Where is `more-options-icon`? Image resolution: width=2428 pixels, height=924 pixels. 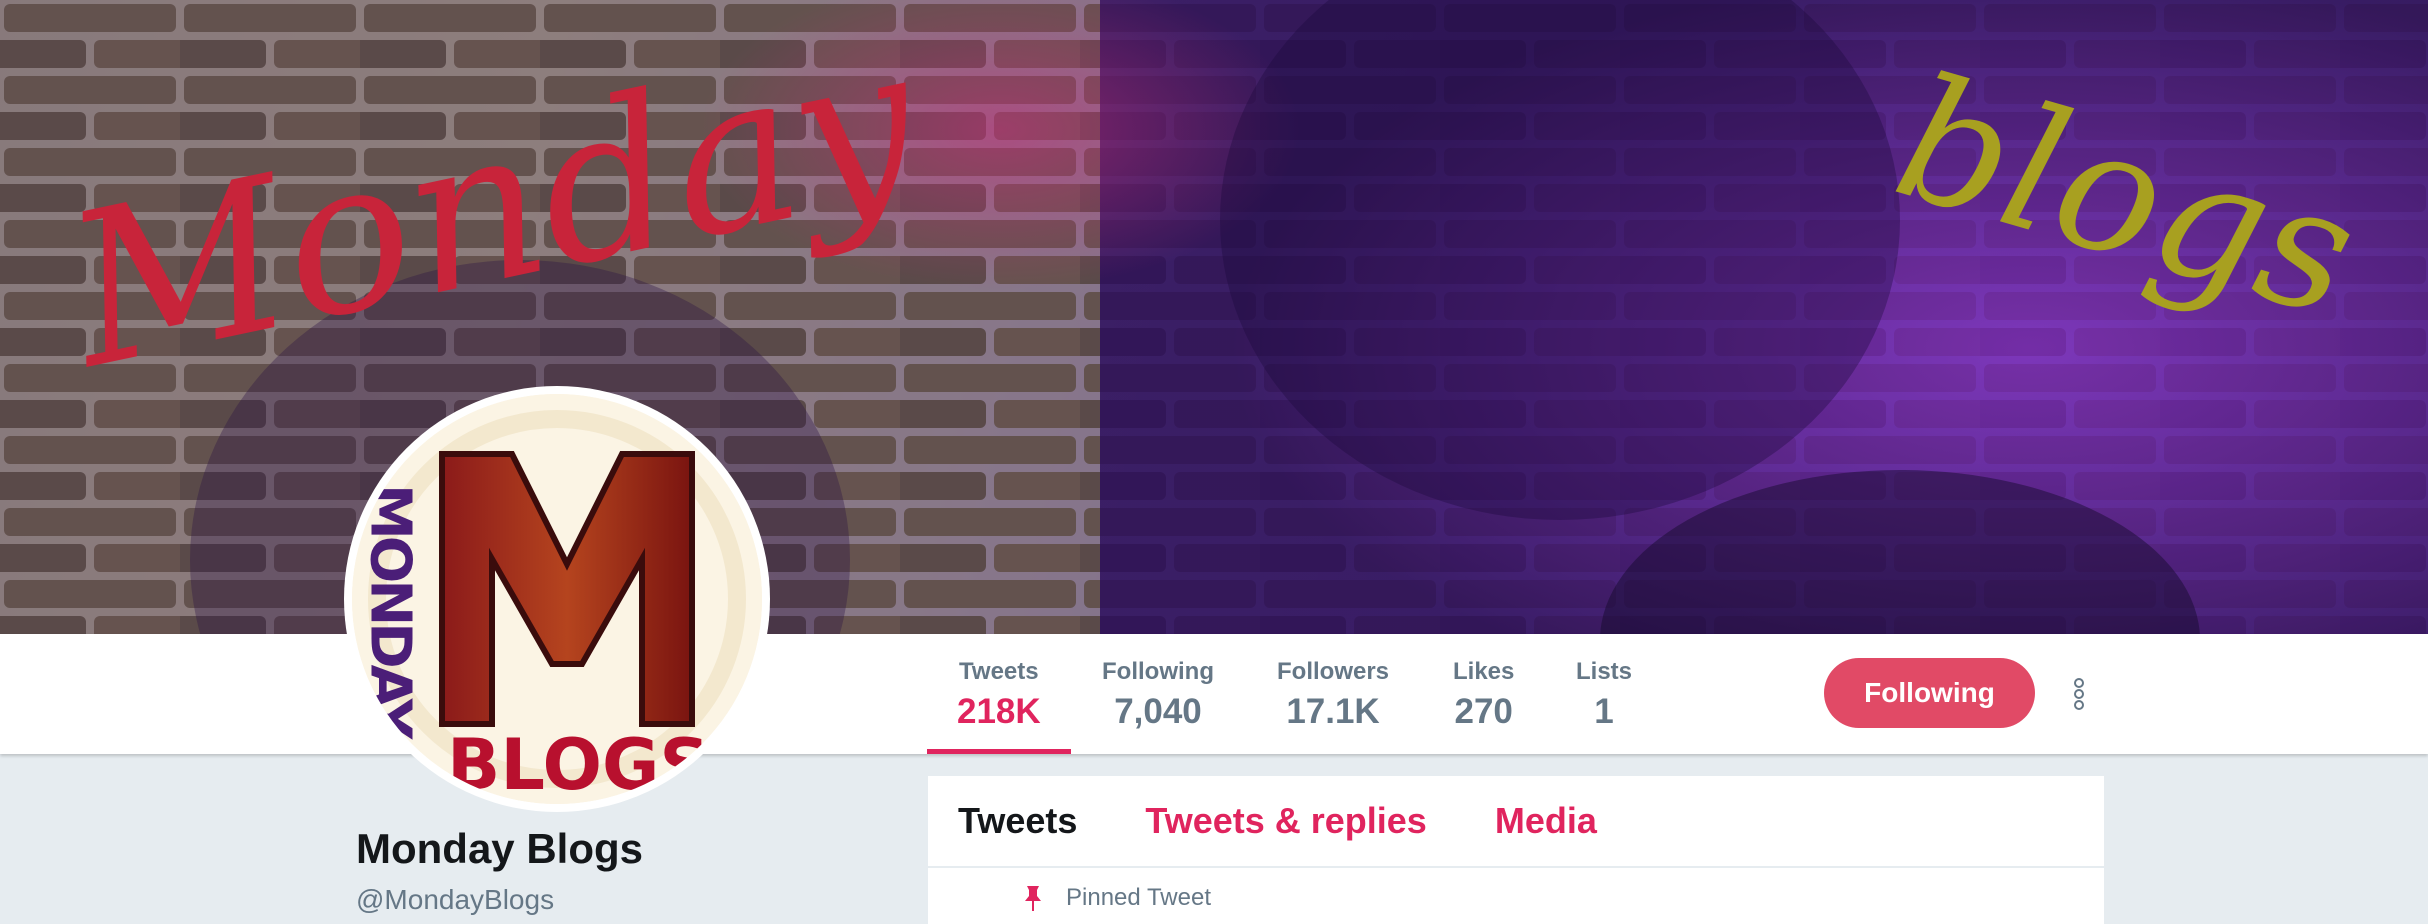 more-options-icon is located at coordinates (2079, 694).